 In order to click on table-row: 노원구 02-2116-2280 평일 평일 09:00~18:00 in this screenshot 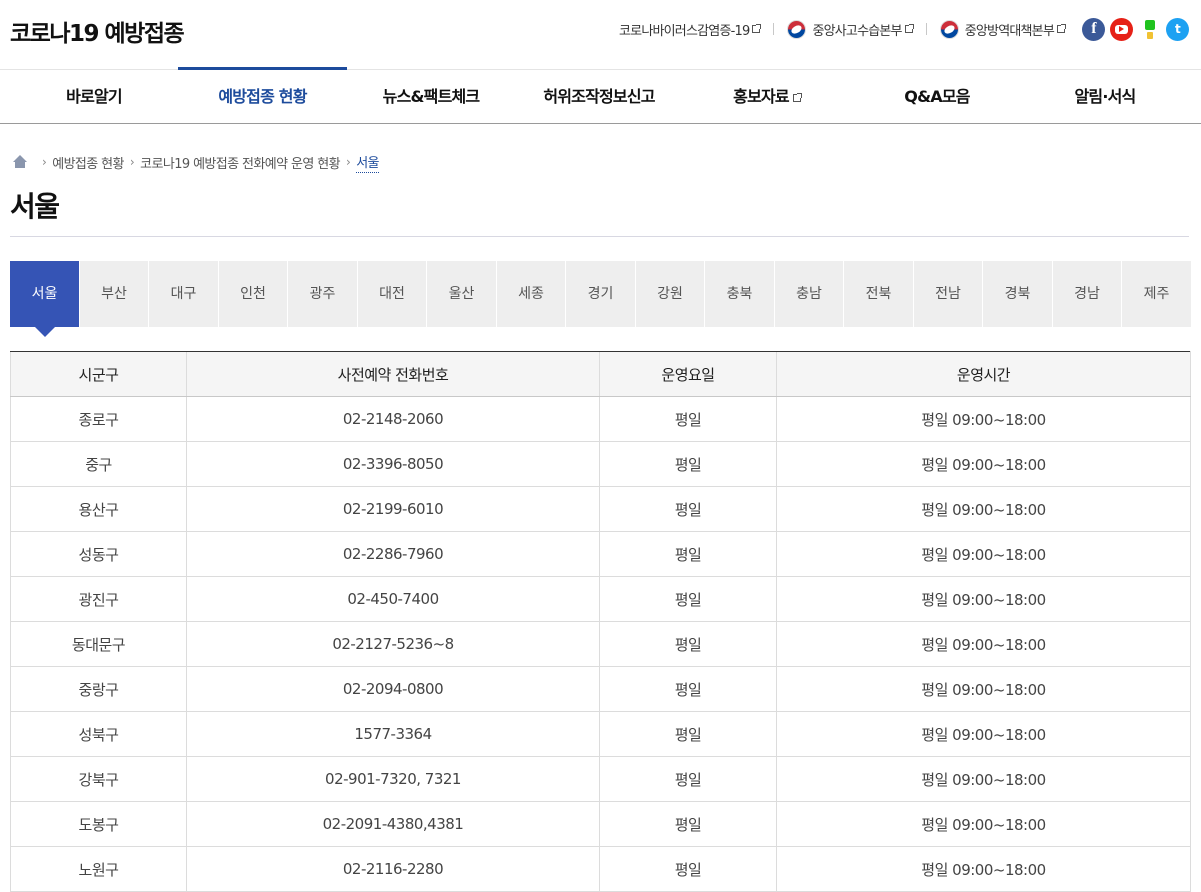, I will do `click(600, 869)`.